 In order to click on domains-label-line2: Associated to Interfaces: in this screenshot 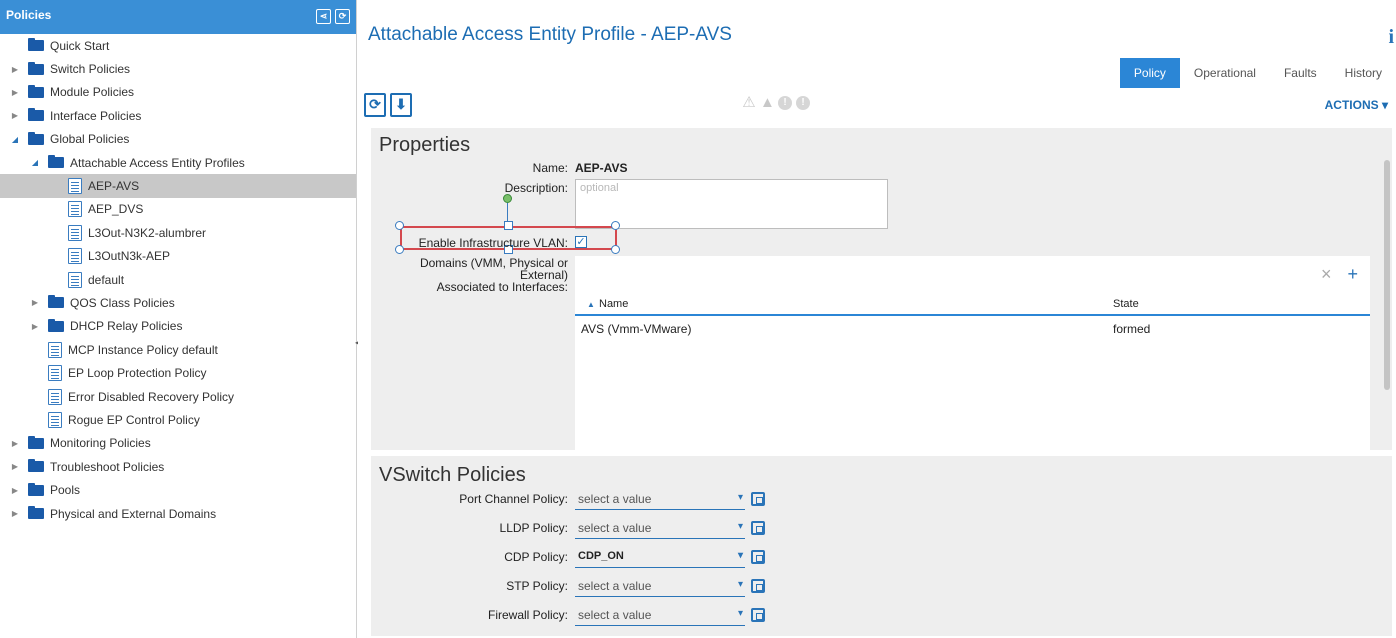, I will do `click(502, 287)`.